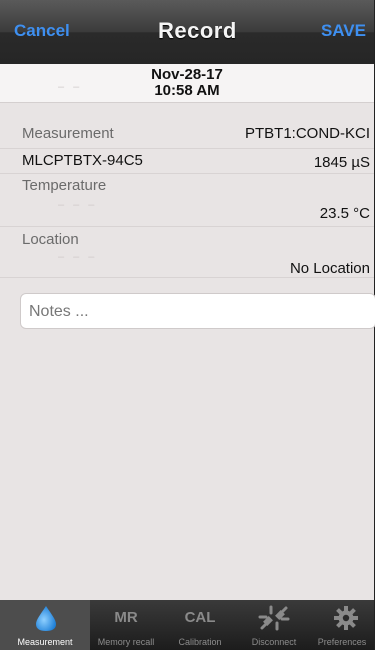  I want to click on record-date: Nov-28-17, so click(187, 74).